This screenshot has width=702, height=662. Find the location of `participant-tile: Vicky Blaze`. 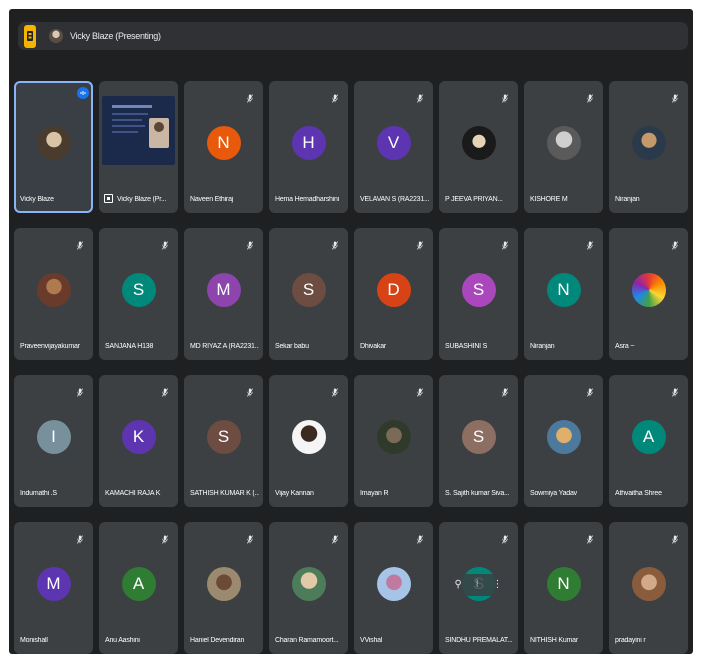

participant-tile: Vicky Blaze is located at coordinates (53, 147).